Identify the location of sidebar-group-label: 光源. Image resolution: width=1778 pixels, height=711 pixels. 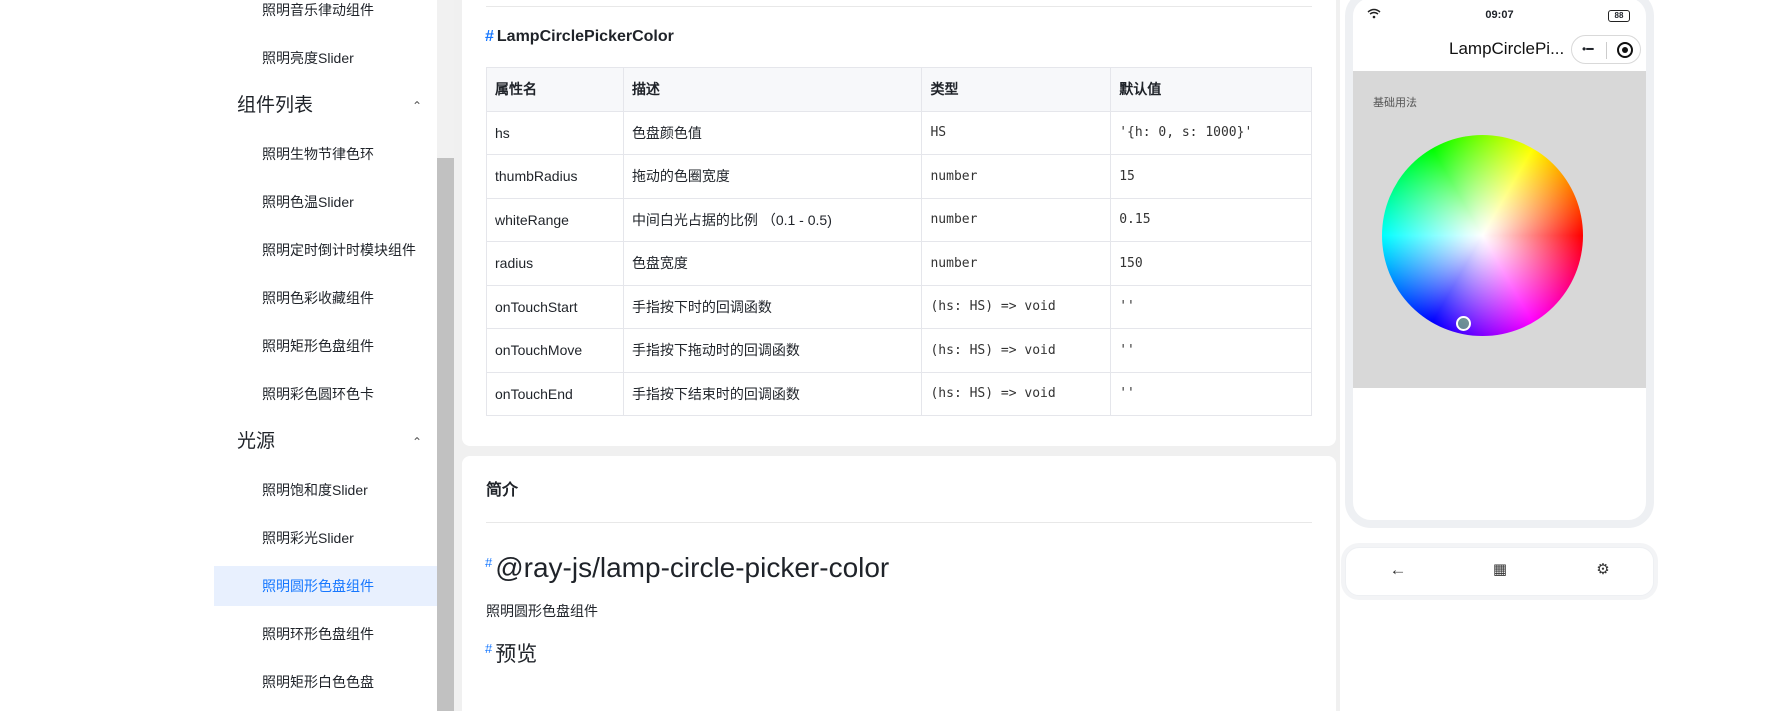
(256, 441).